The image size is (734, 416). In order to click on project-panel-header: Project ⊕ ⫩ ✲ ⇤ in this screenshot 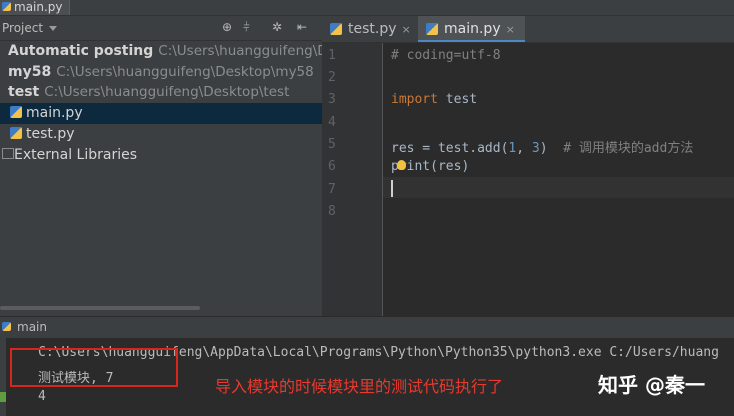, I will do `click(161, 28)`.